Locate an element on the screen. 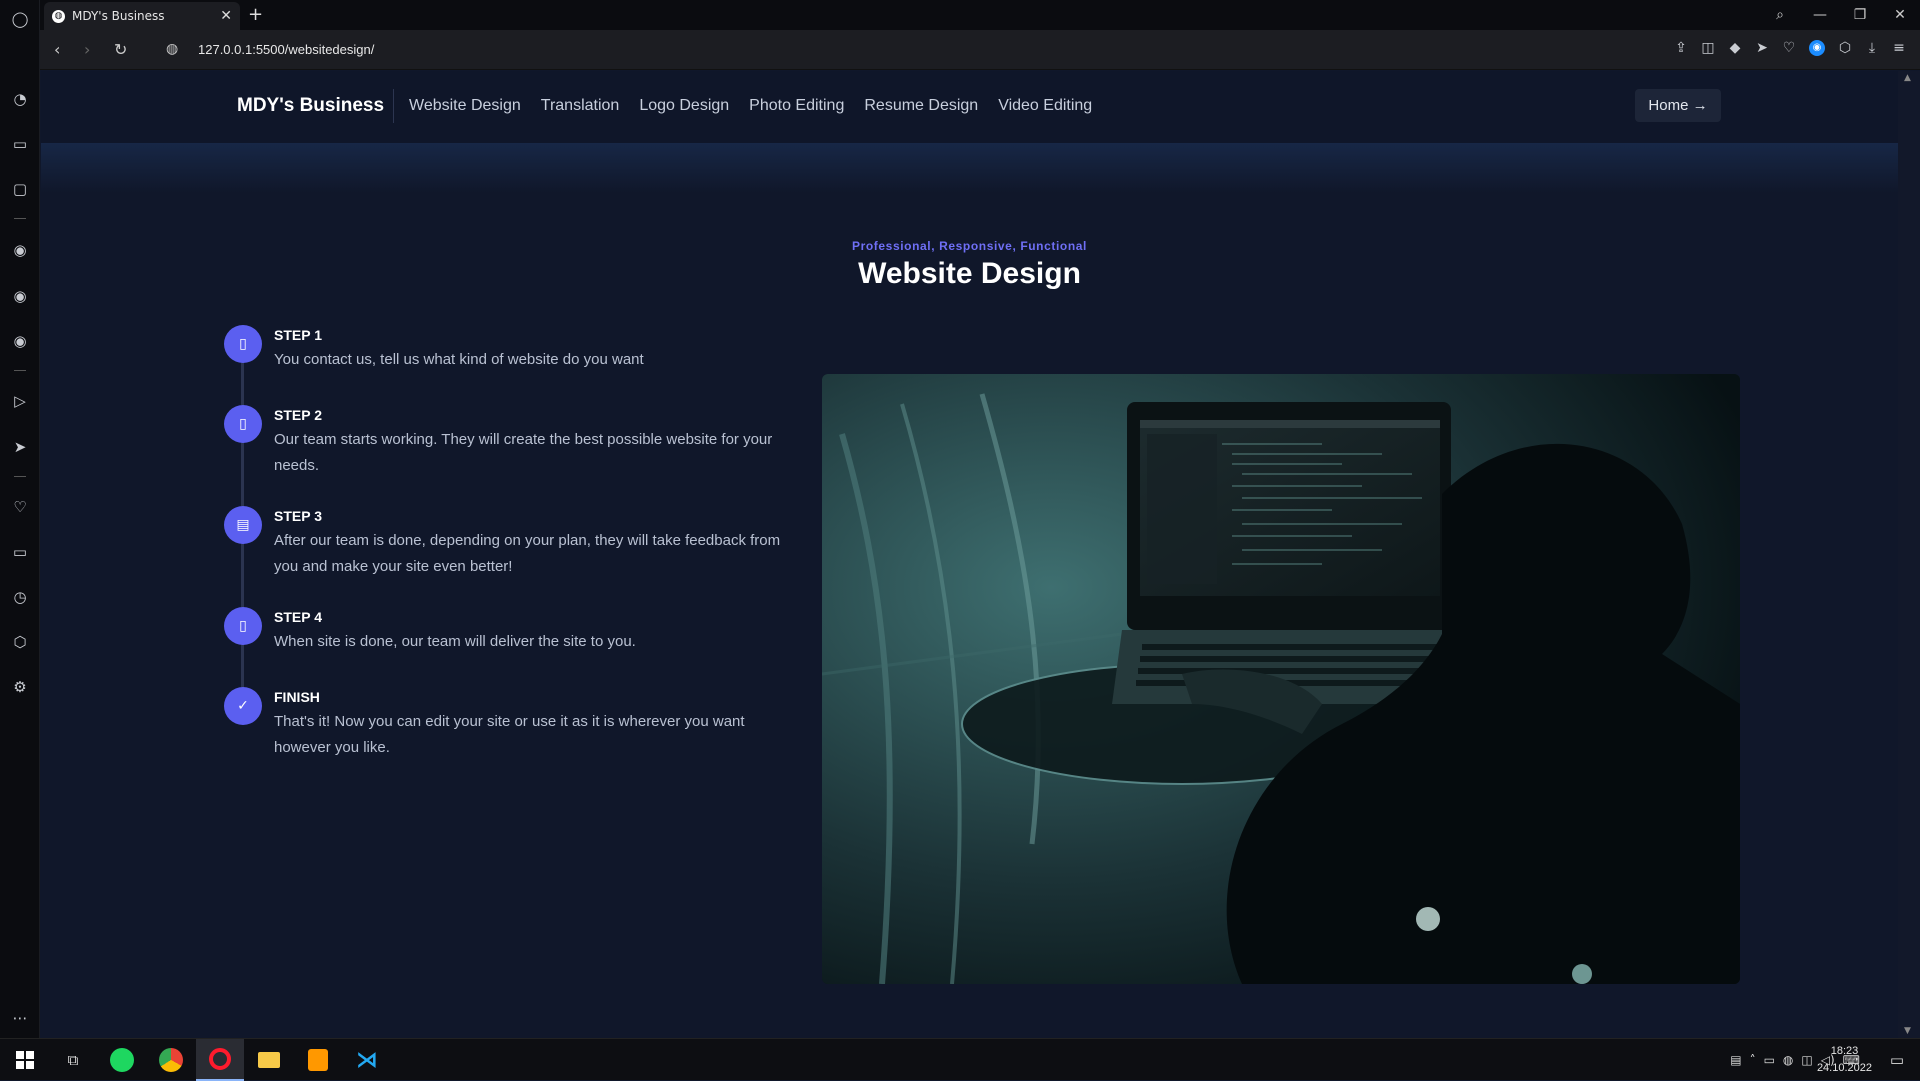 The width and height of the screenshot is (1920, 1081). globe-icon: ◍ is located at coordinates (58, 16).